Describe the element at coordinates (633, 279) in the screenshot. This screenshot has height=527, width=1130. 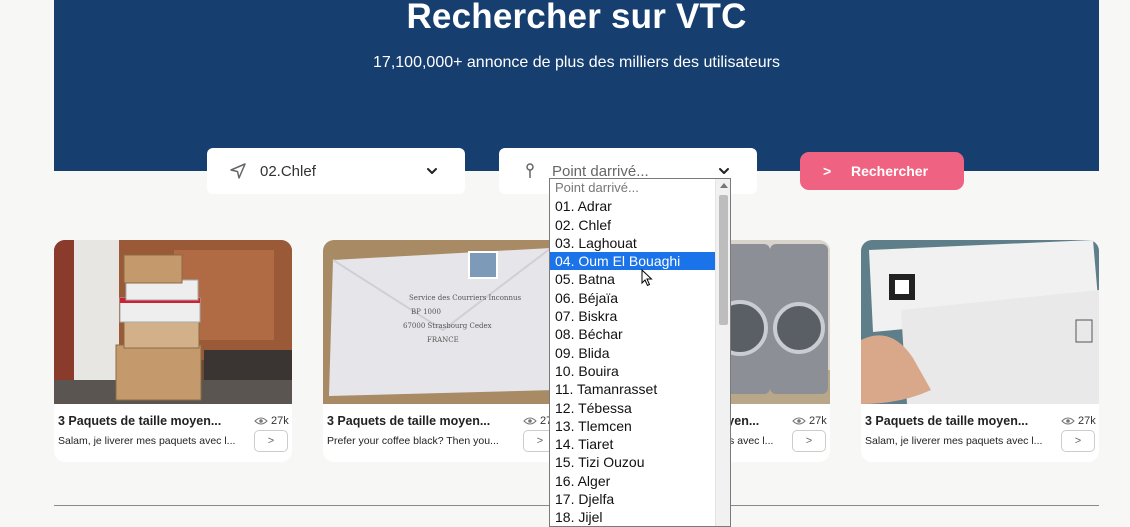
I see `dropdown-option: 05. Batna` at that location.